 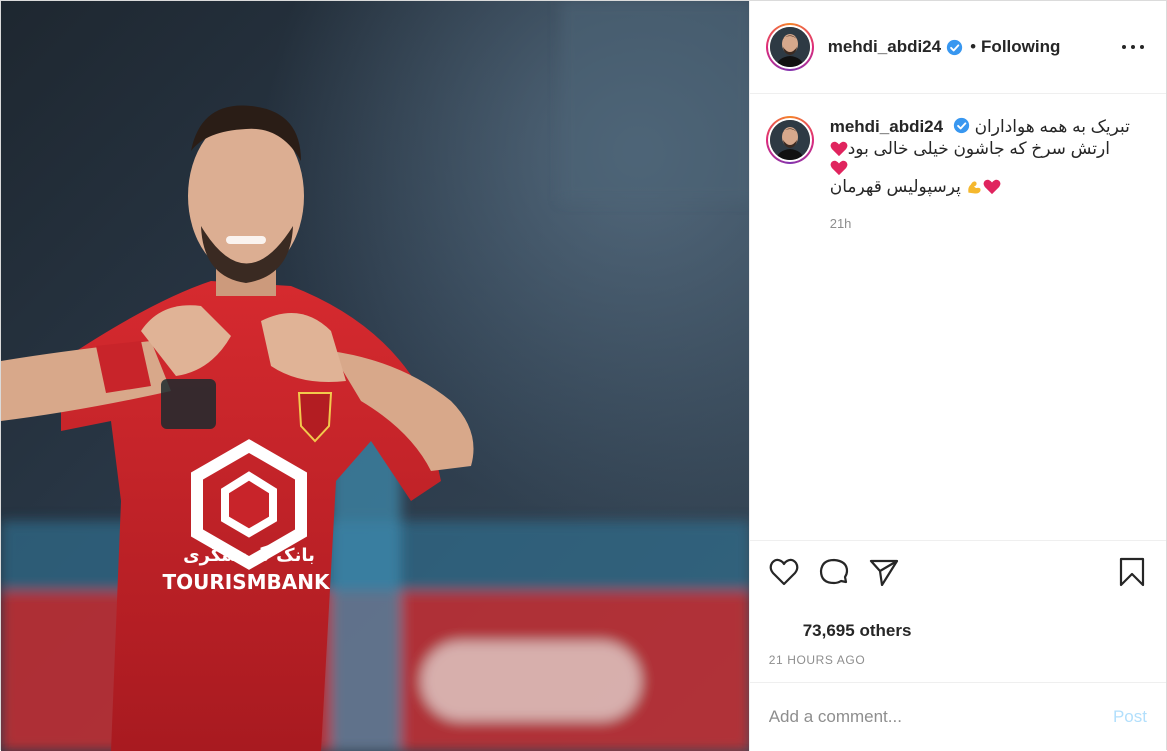 What do you see at coordinates (1052, 126) in the screenshot?
I see `caption-line-1: تبریک به همه هواداران` at bounding box center [1052, 126].